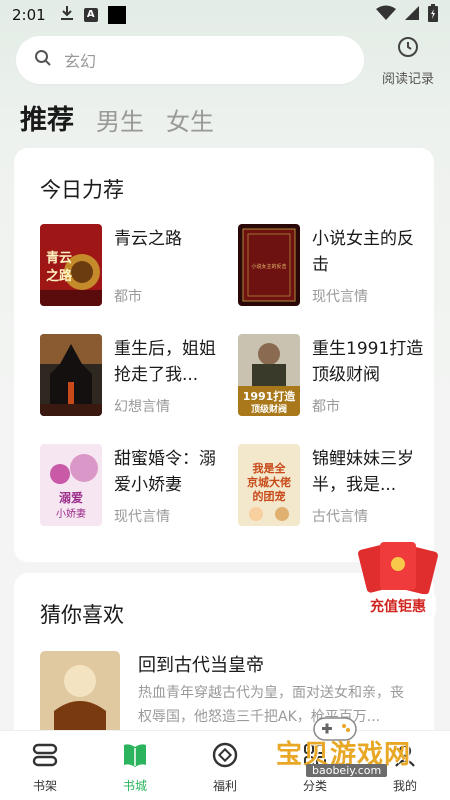 The height and width of the screenshot is (800, 450). I want to click on book-cover: 溺爱 小娇妻, so click(71, 485).